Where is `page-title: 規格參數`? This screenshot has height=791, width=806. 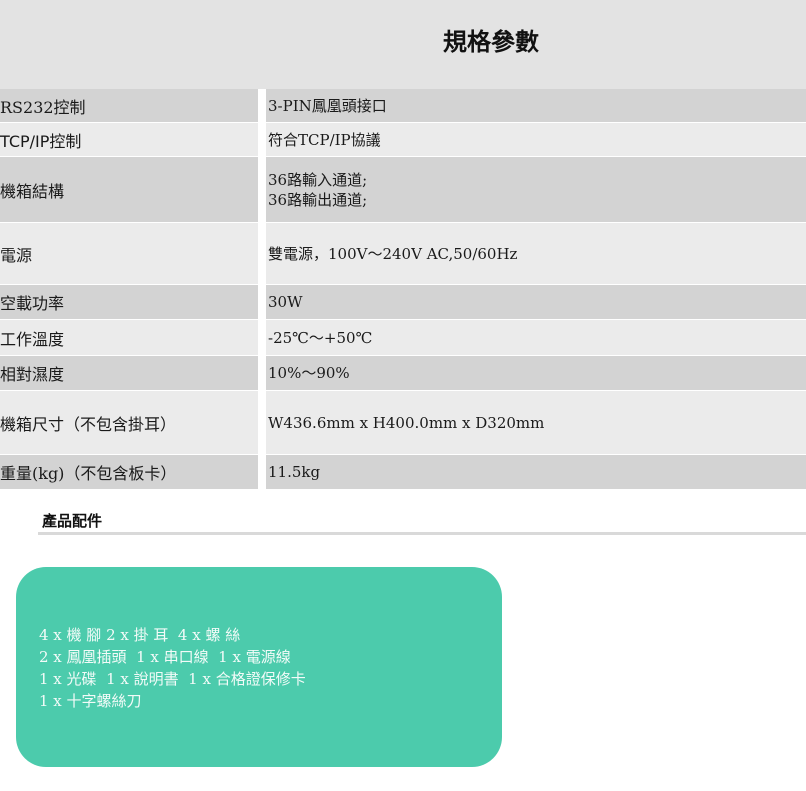 page-title: 規格參數 is located at coordinates (491, 42).